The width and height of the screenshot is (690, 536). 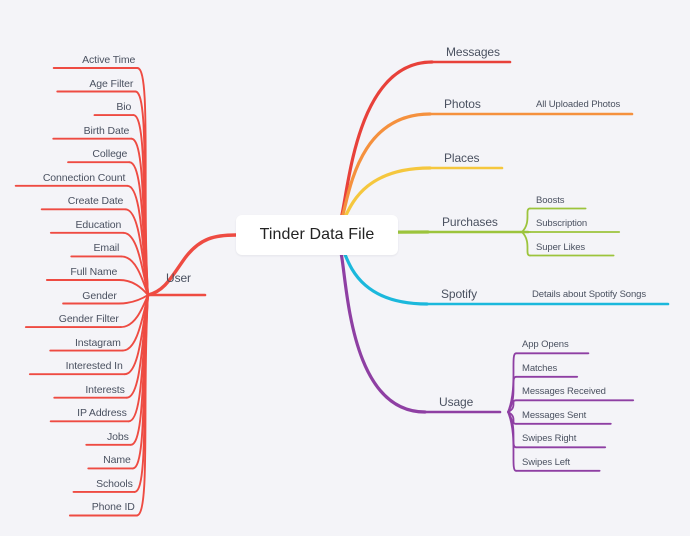 What do you see at coordinates (93, 272) in the screenshot?
I see `leaf-user-full-name: Full Name` at bounding box center [93, 272].